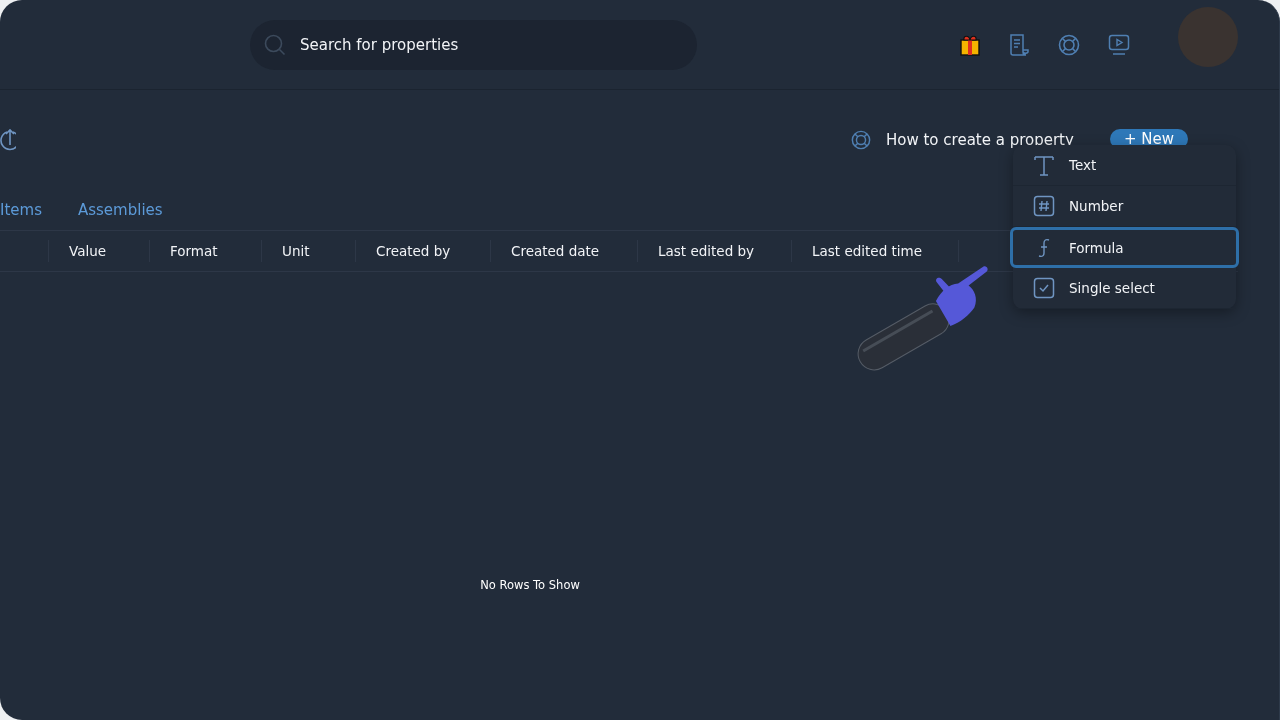 This screenshot has height=720, width=1280. I want to click on document-icon, so click(1019, 44).